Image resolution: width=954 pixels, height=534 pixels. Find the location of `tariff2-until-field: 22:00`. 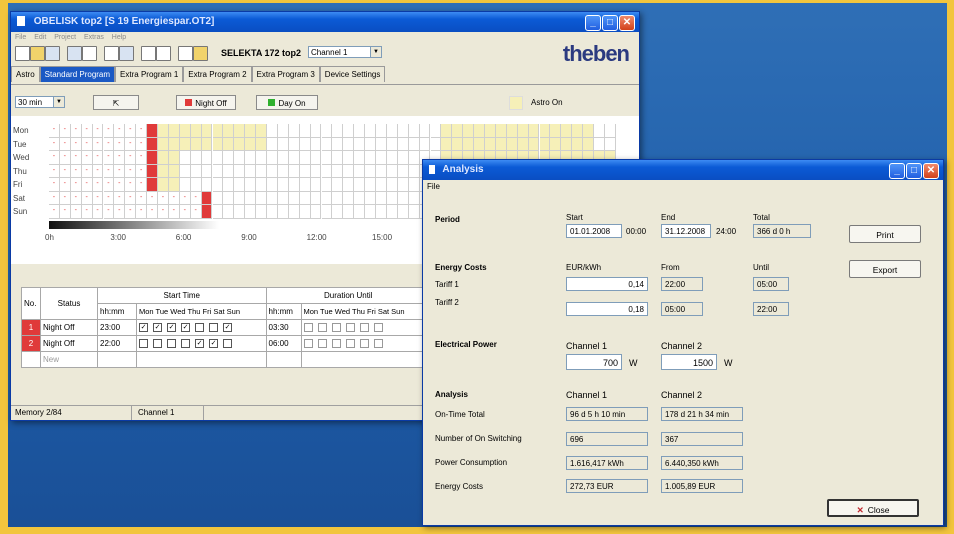

tariff2-until-field: 22:00 is located at coordinates (771, 309).